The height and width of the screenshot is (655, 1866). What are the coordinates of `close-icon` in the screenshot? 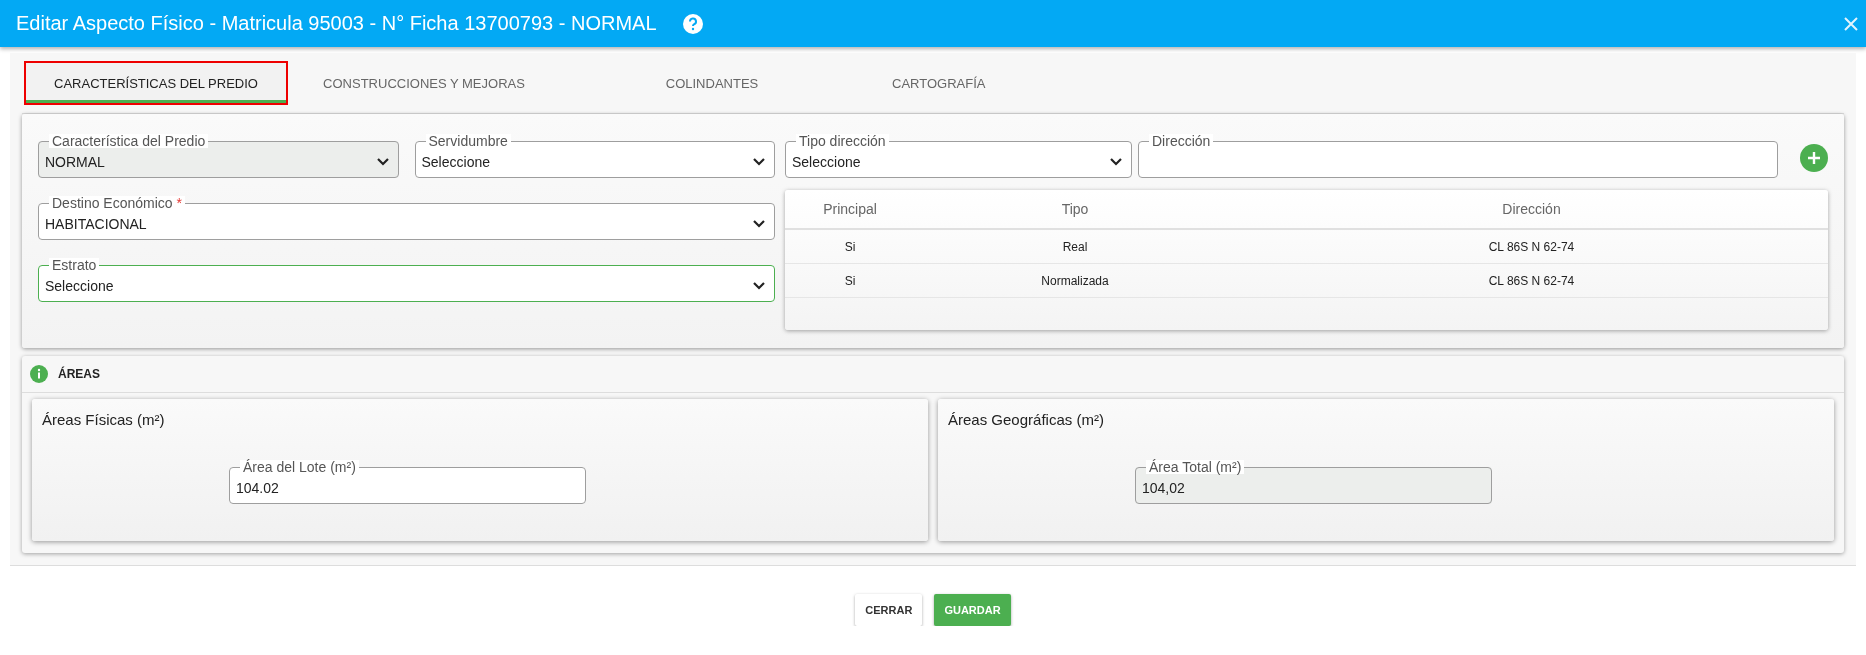 It's located at (1851, 23).